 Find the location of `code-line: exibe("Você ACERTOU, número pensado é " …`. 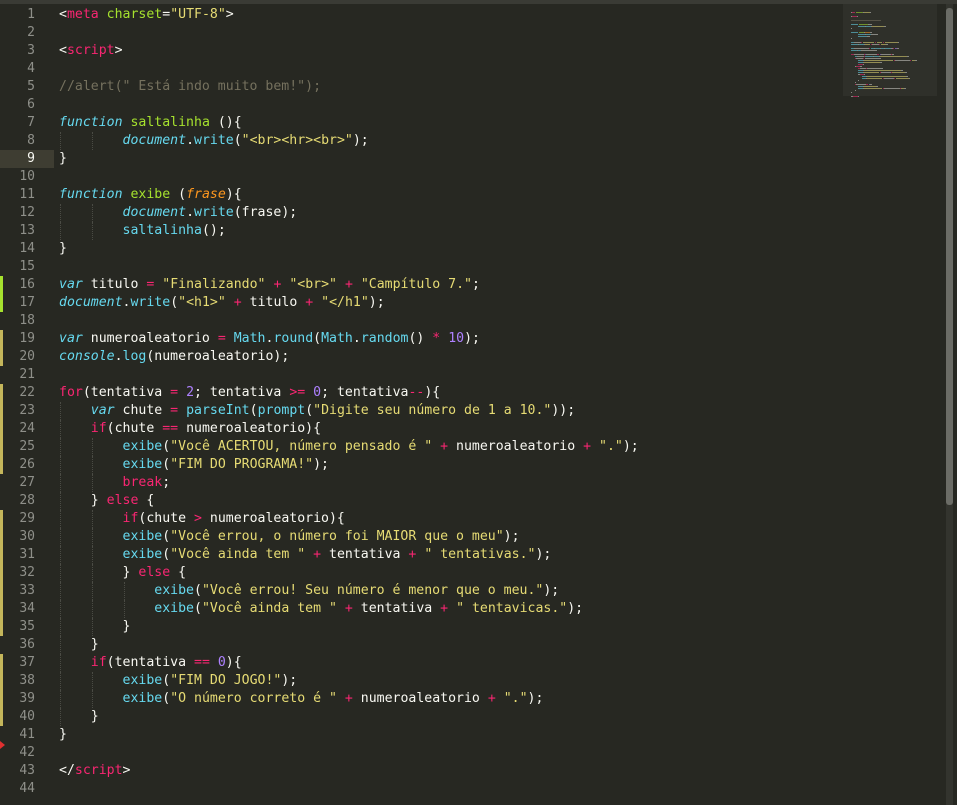

code-line: exibe("Você ACERTOU, número pensado é " … is located at coordinates (349, 447).